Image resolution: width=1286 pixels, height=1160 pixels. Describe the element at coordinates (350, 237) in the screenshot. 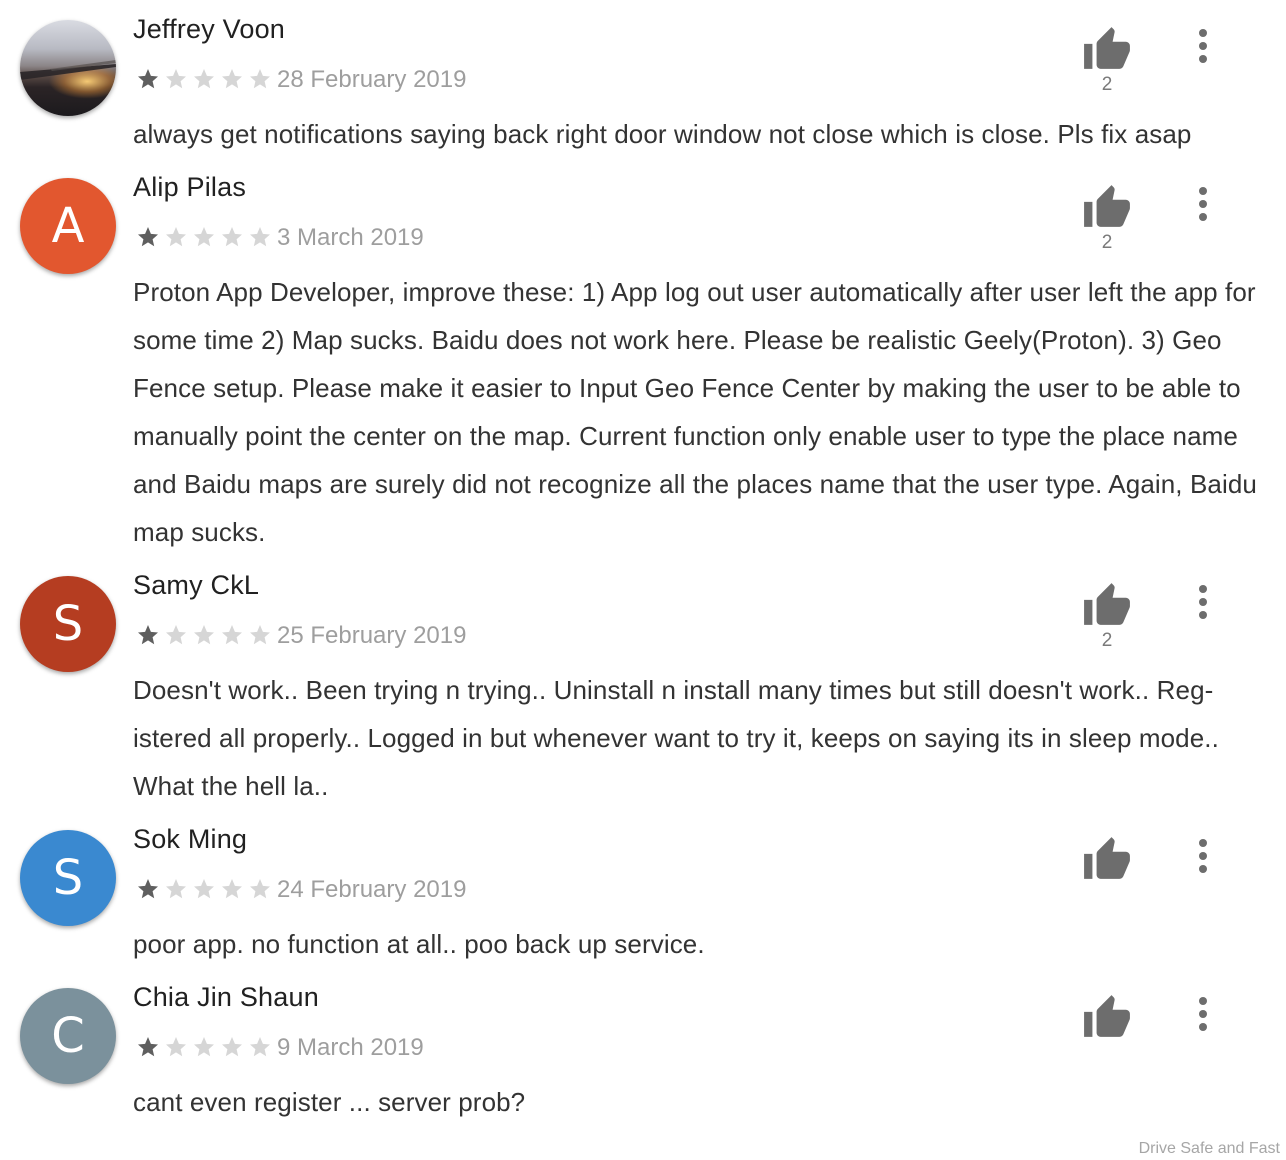

I see `review-date: 3 March 2019` at that location.